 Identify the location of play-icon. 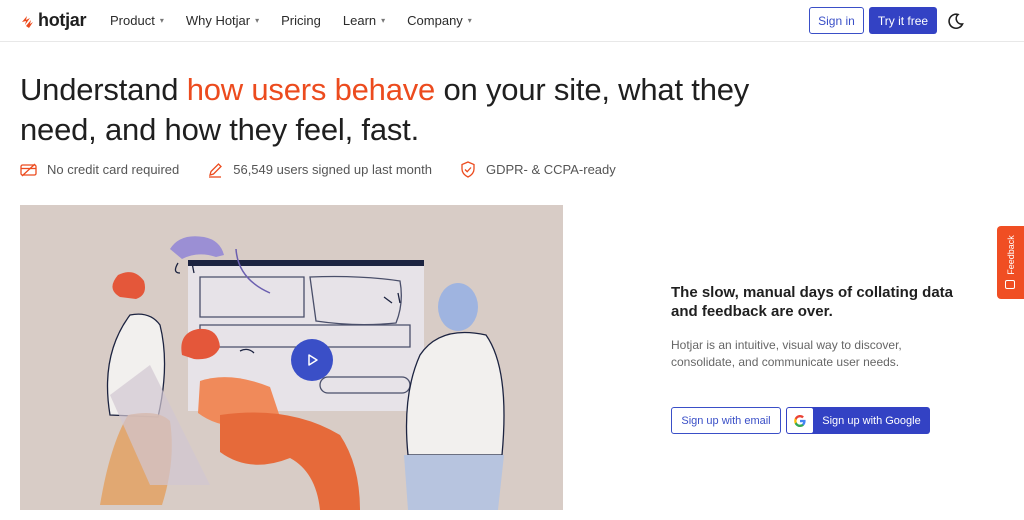
(313, 360).